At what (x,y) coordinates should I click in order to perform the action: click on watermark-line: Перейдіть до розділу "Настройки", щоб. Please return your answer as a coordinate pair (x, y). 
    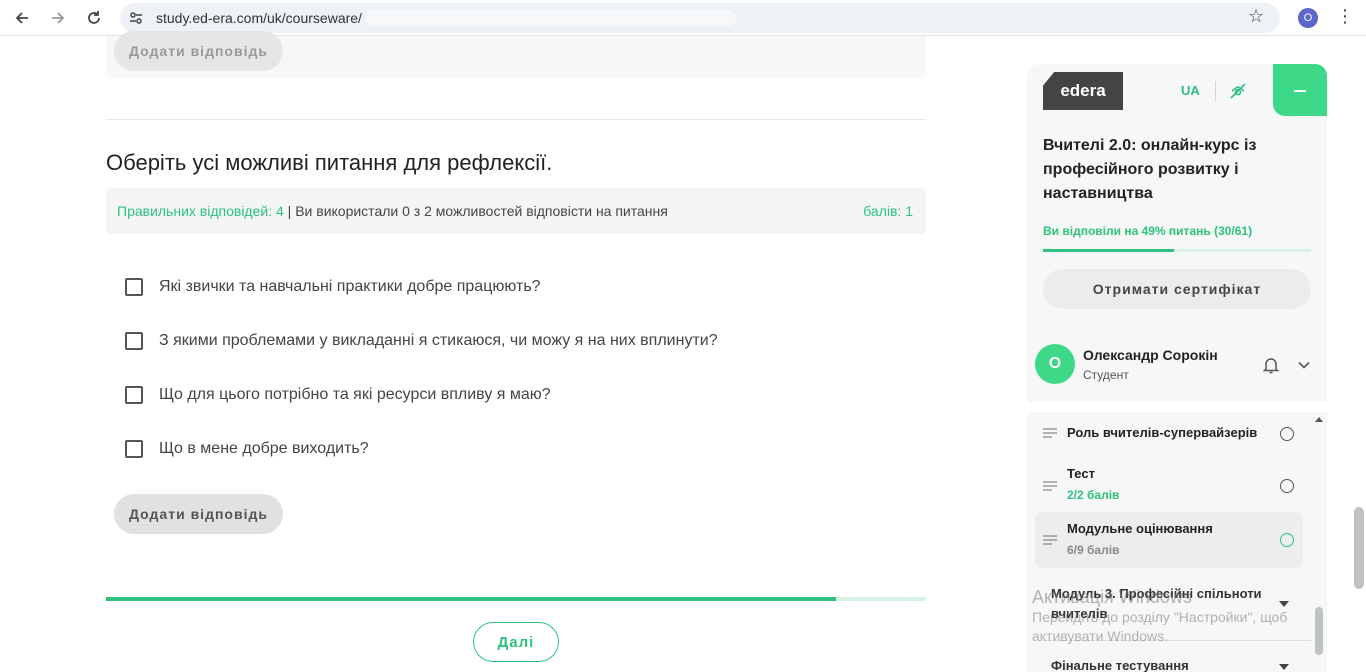
    Looking at the image, I should click on (1160, 617).